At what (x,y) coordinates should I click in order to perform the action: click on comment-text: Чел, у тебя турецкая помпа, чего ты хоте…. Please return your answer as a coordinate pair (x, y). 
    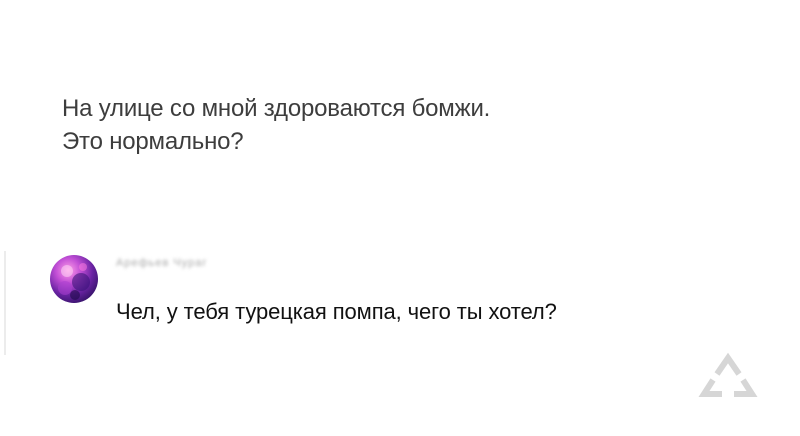
    Looking at the image, I should click on (336, 311).